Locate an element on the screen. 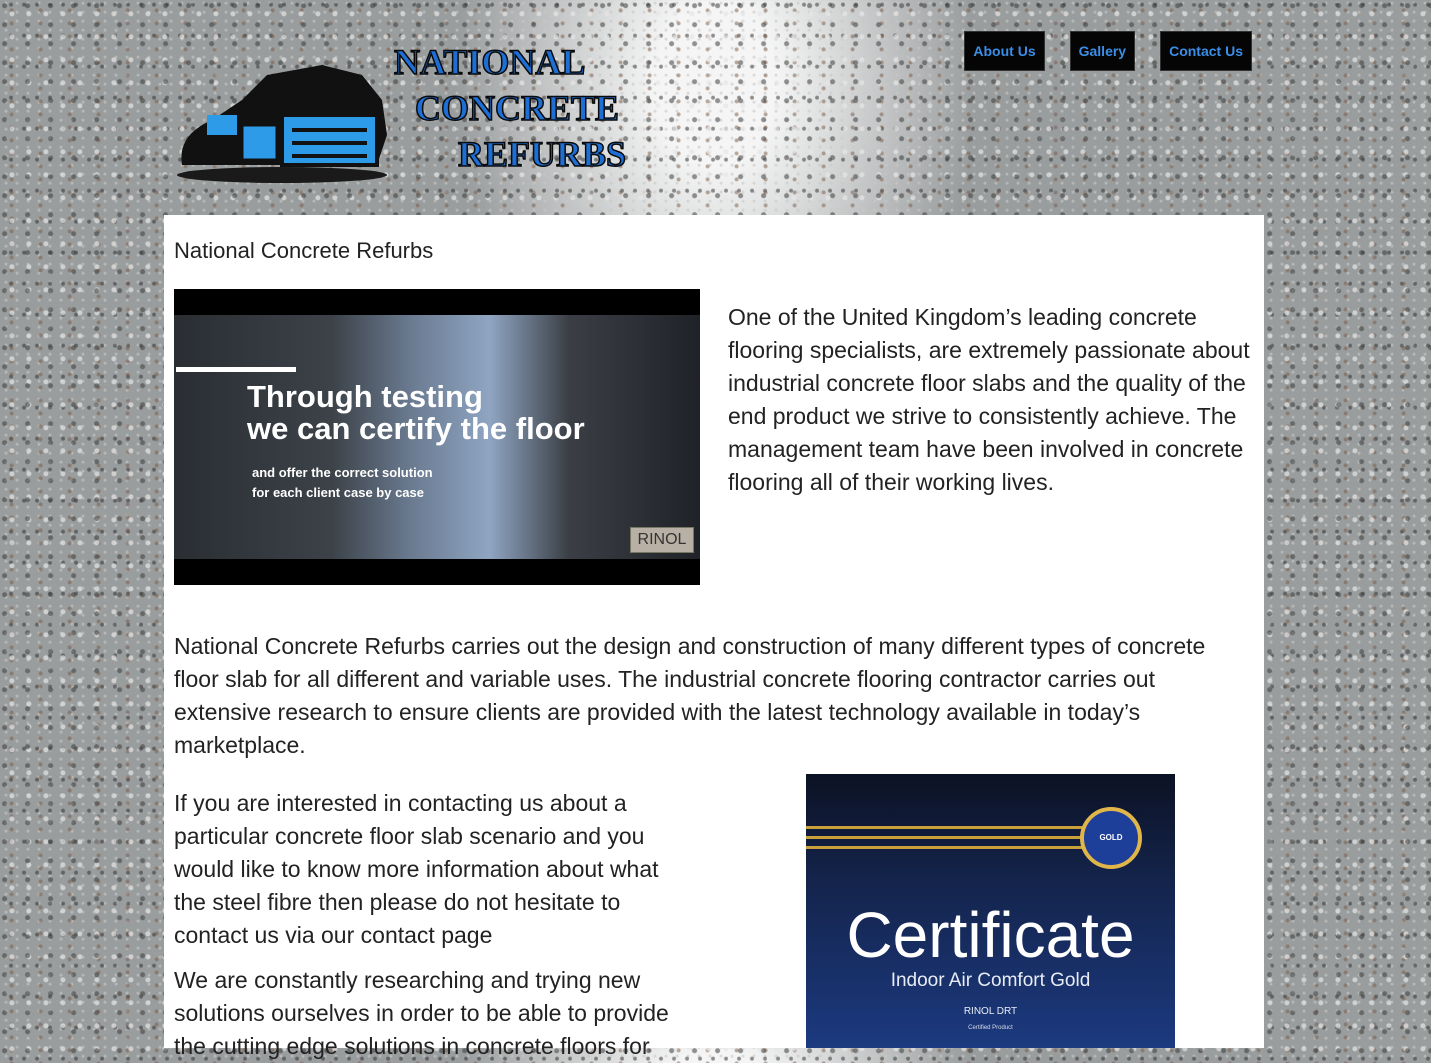  cert-seal-icon: GOLD is located at coordinates (1111, 838).